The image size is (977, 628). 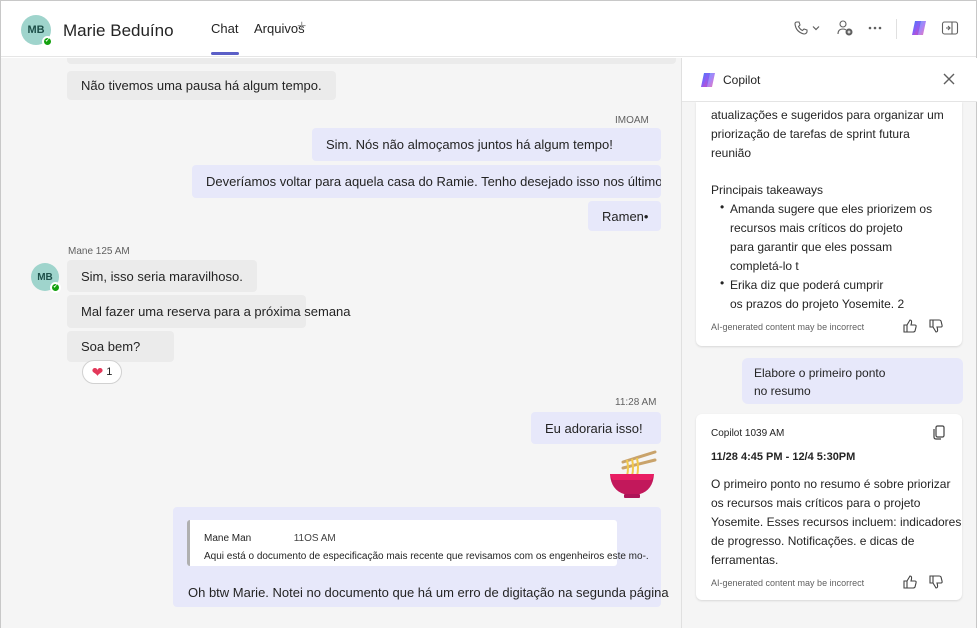 I want to click on add-tab-button: +, so click(x=301, y=27).